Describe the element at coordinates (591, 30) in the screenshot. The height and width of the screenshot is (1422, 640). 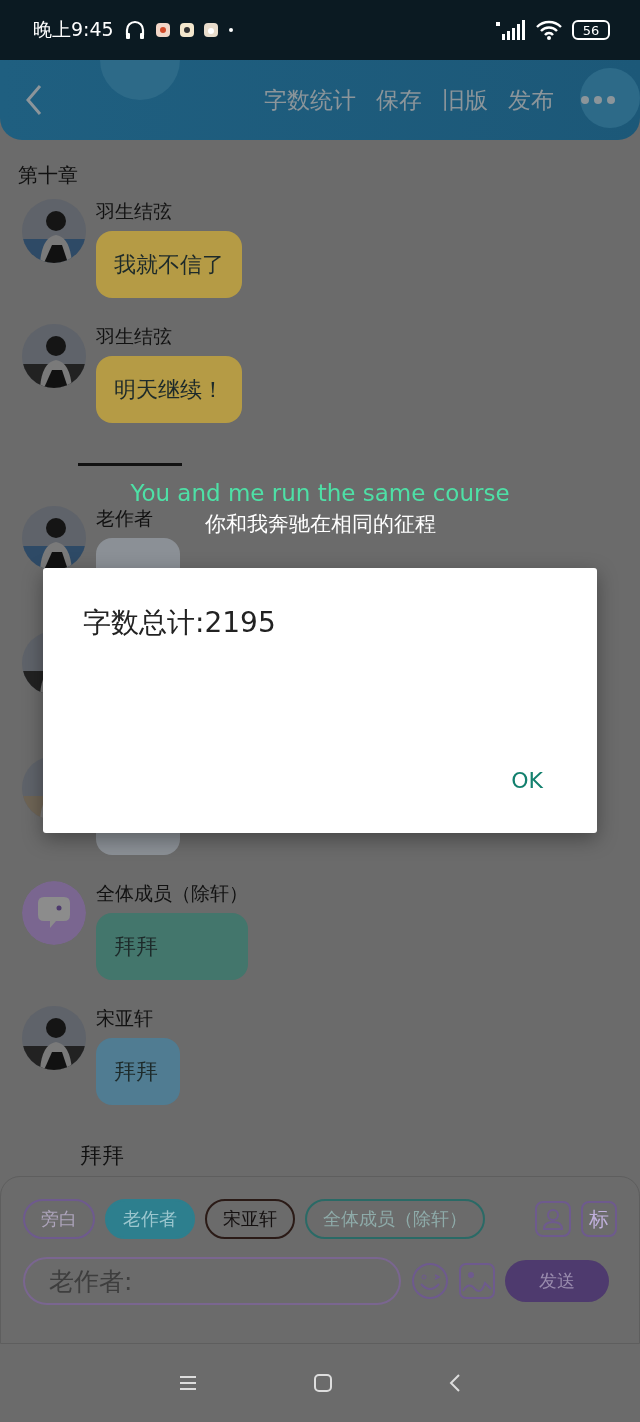
I see `battery-icon: 56` at that location.